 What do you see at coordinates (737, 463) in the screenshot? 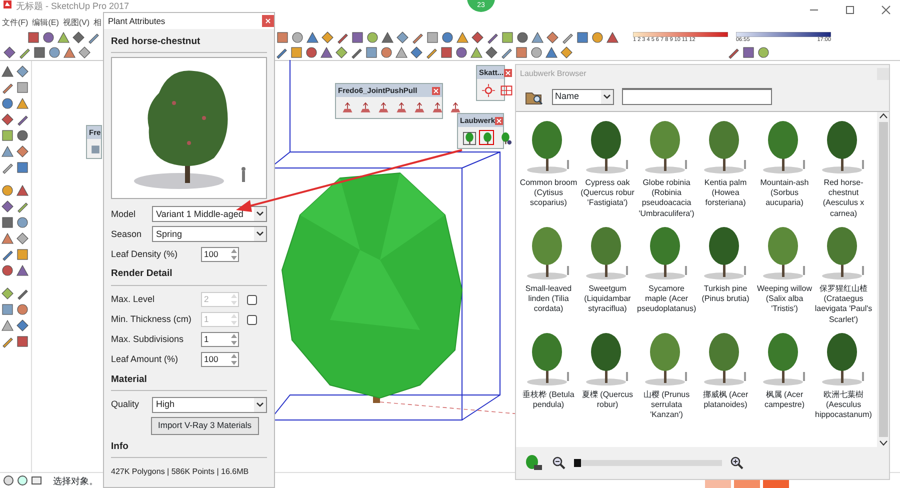
I see `zoom-in-icon` at bounding box center [737, 463].